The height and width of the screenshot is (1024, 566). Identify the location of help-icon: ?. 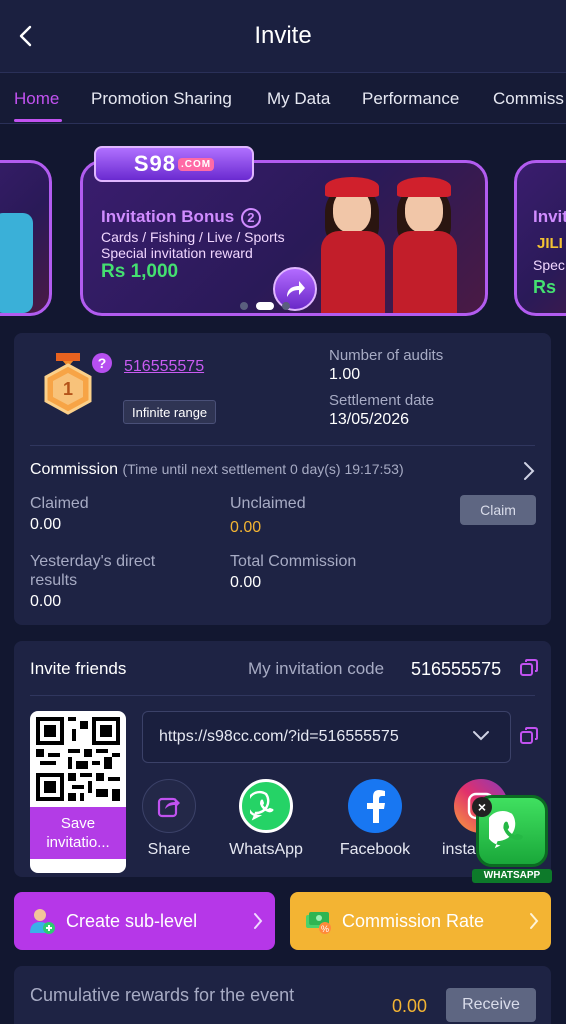
(102, 363).